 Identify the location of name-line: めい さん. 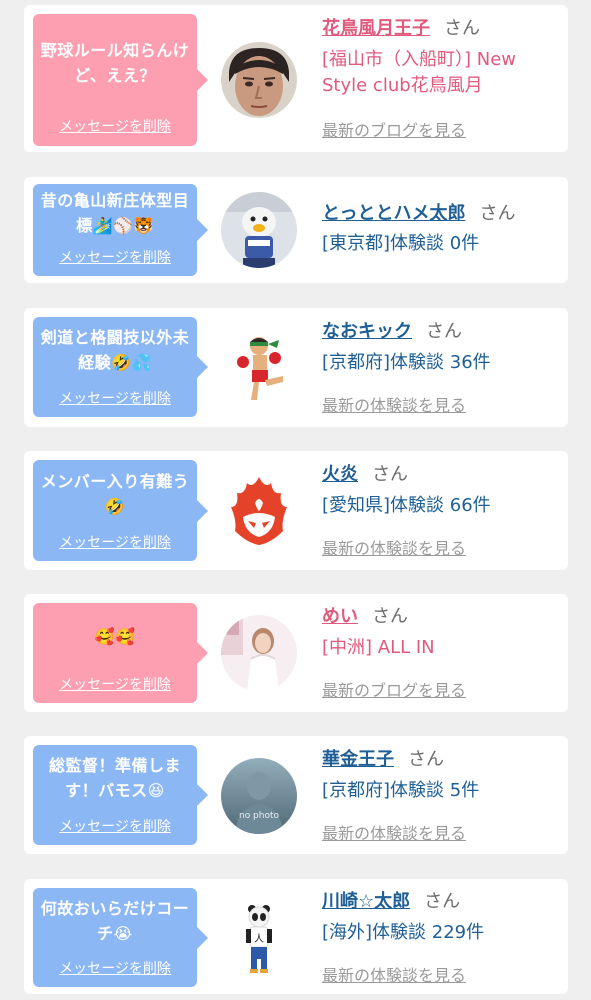
(441, 617).